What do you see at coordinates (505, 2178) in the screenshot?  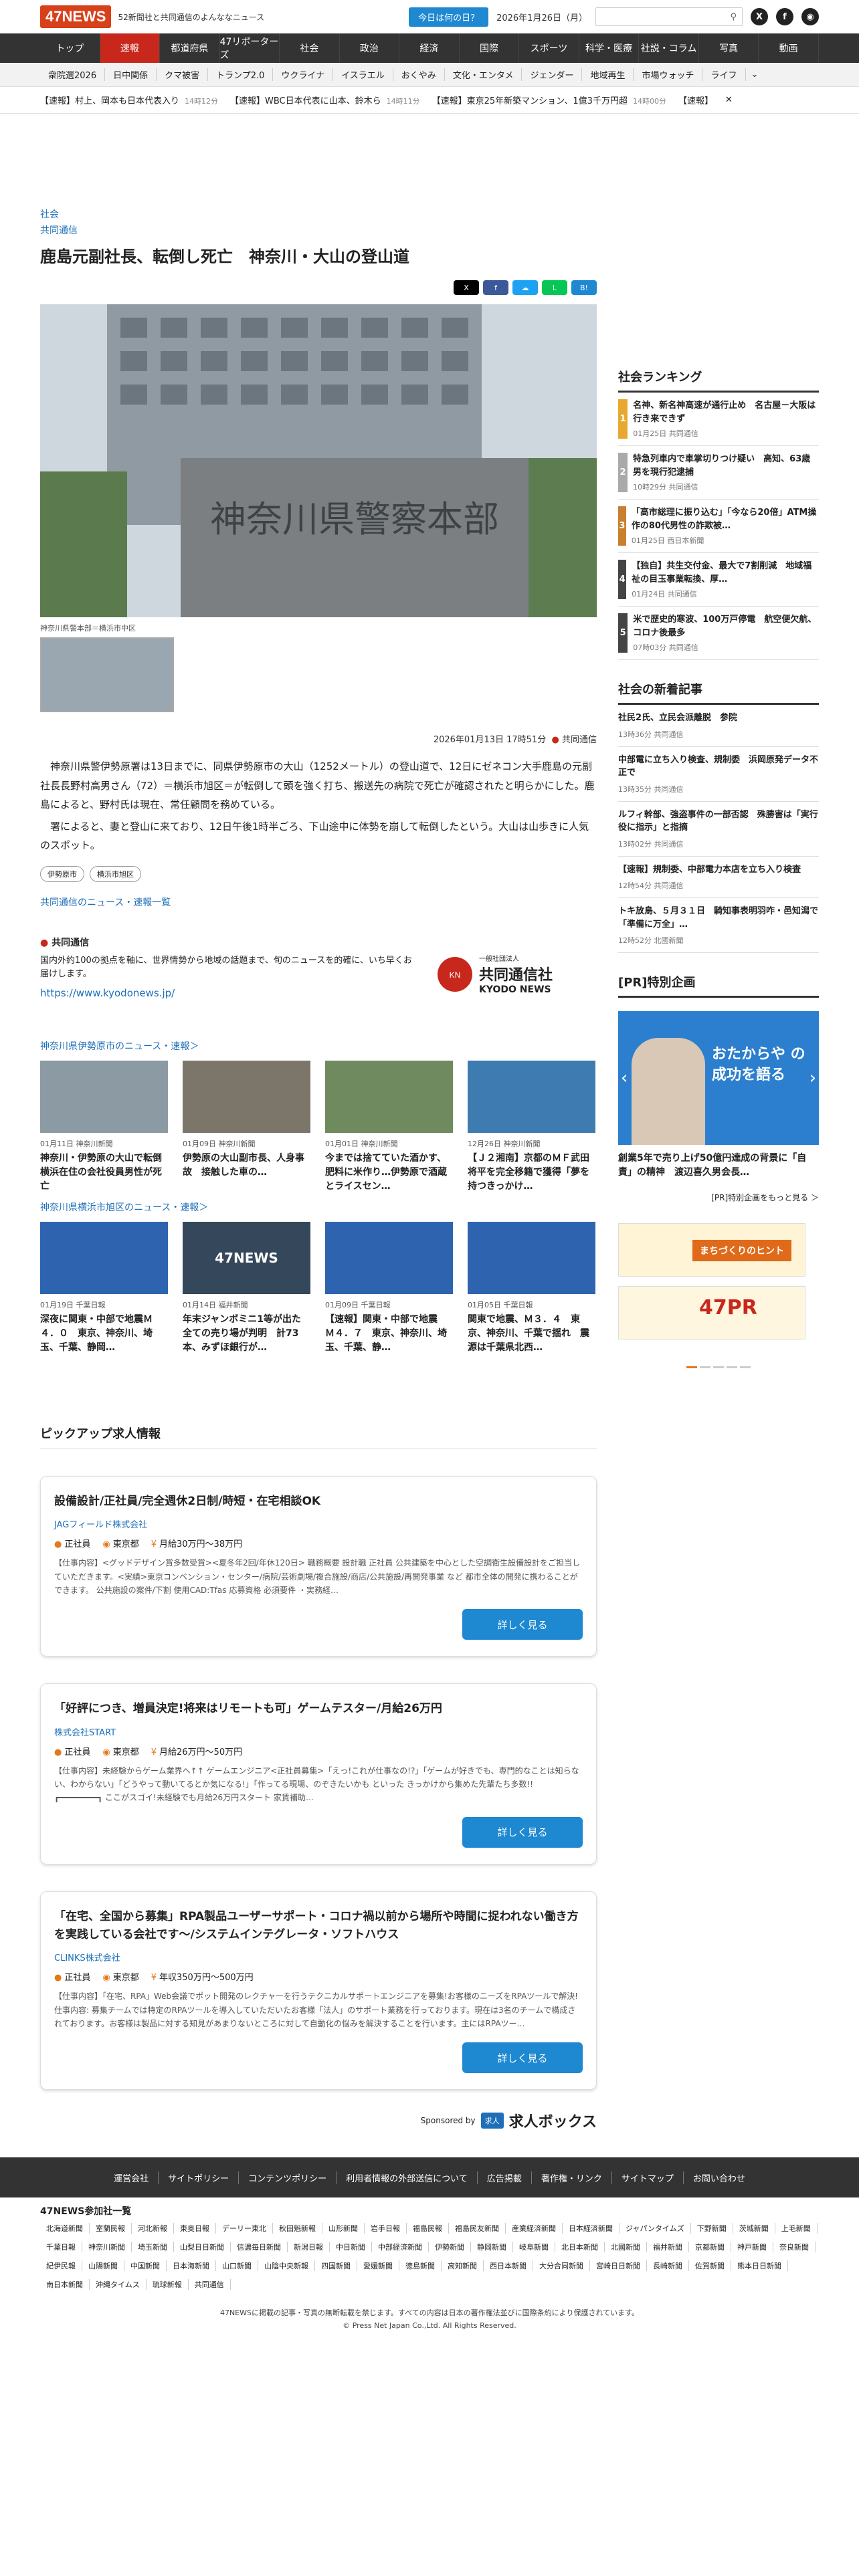 I see `footer-link: 広告掲載` at bounding box center [505, 2178].